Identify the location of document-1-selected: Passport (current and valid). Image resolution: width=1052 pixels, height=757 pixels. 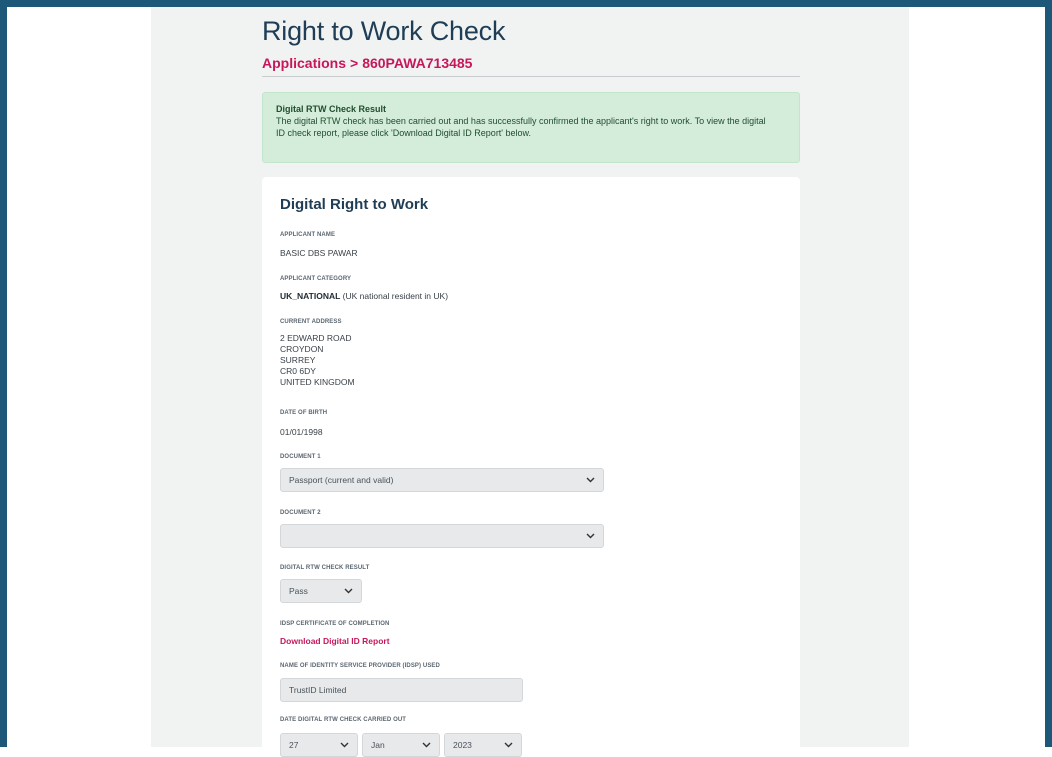
(341, 480).